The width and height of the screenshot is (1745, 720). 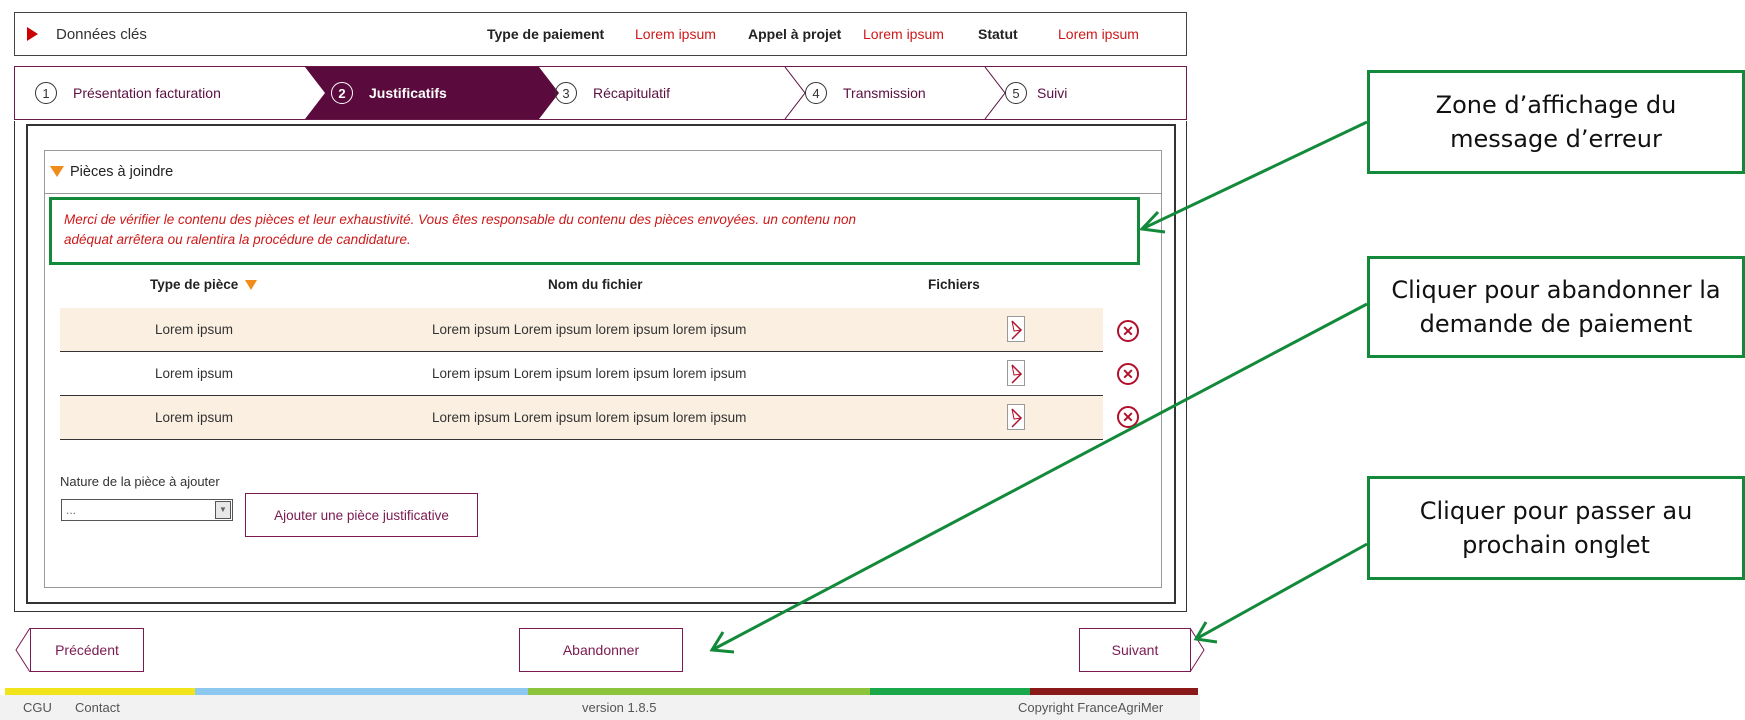 I want to click on arrowhead-abandon, so click(x=722, y=642).